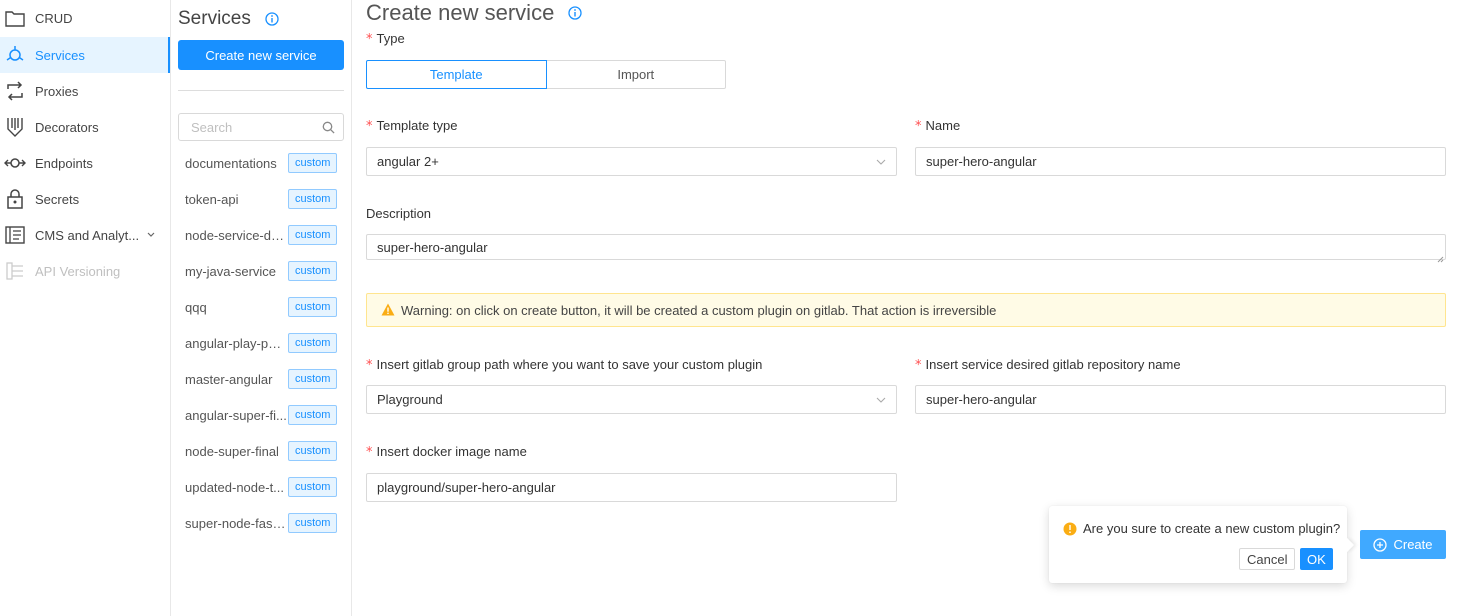 Image resolution: width=1464 pixels, height=616 pixels. I want to click on list-item: token-api custom, so click(263, 199).